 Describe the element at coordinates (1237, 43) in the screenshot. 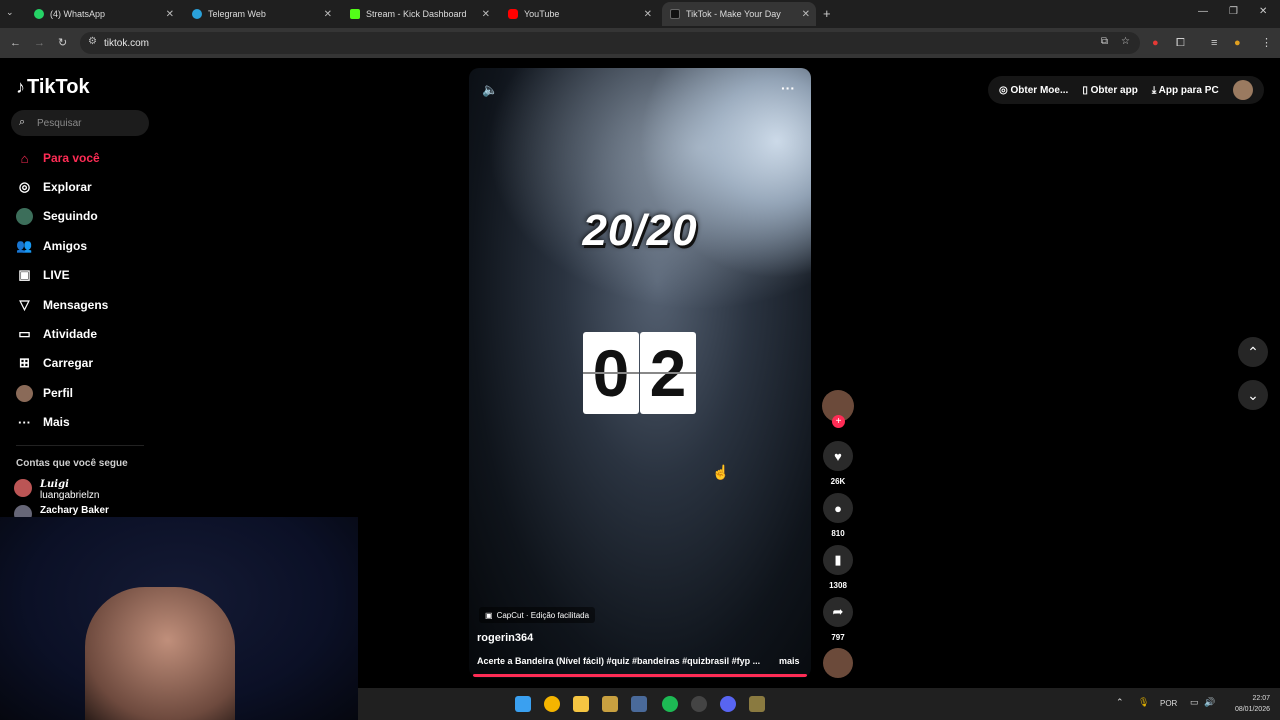

I see `profile-avatar-icon: ●` at that location.